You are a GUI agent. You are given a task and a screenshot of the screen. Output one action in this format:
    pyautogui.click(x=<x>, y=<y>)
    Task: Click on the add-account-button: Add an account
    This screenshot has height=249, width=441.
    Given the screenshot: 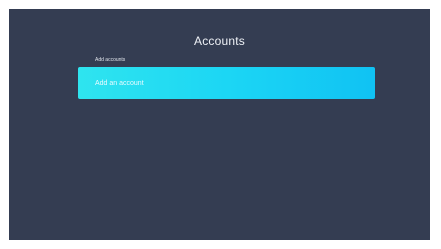 What is the action you would take?
    pyautogui.click(x=226, y=83)
    